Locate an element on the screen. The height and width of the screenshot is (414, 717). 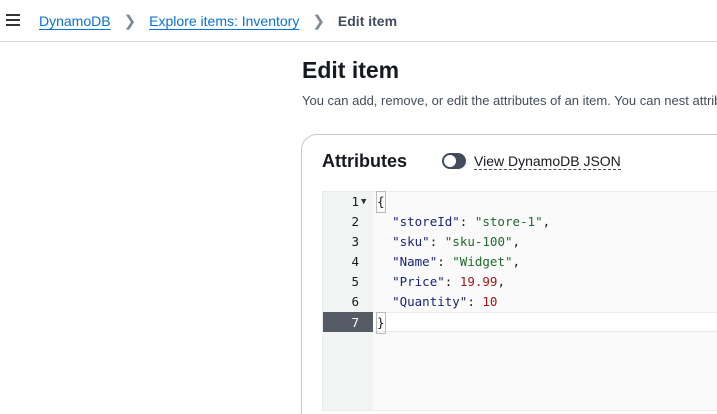
breadcrumb-explore-items: Explore items: Inventory is located at coordinates (224, 21).